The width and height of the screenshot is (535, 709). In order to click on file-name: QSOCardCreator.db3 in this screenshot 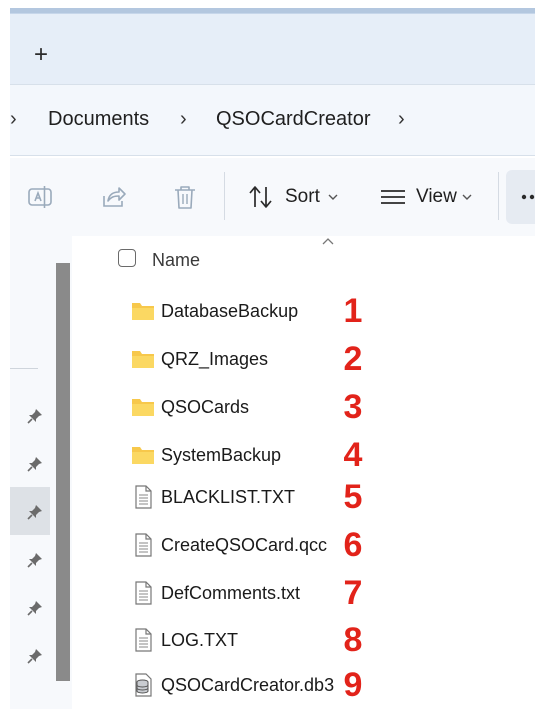, I will do `click(248, 685)`.